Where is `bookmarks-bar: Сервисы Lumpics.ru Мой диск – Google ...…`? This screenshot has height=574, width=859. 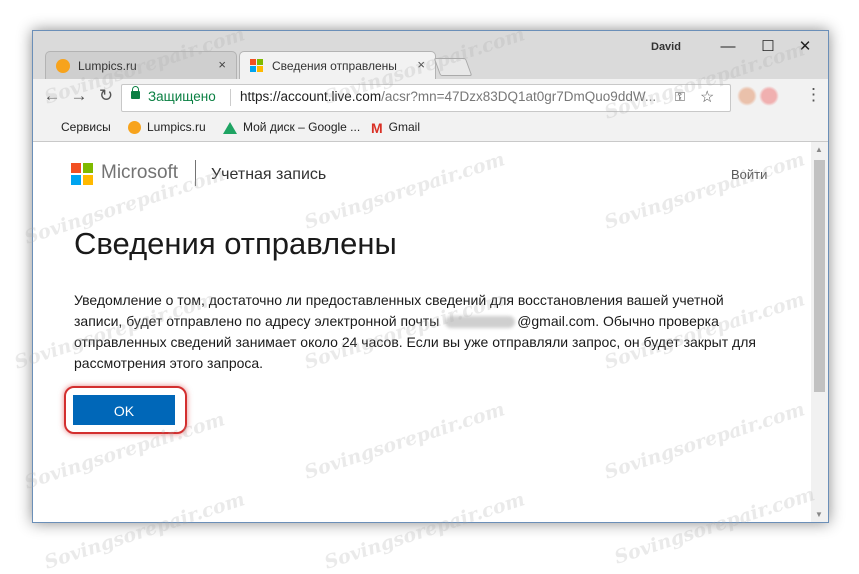
bookmarks-bar: Сервисы Lumpics.ru Мой диск – Google ...… is located at coordinates (430, 128).